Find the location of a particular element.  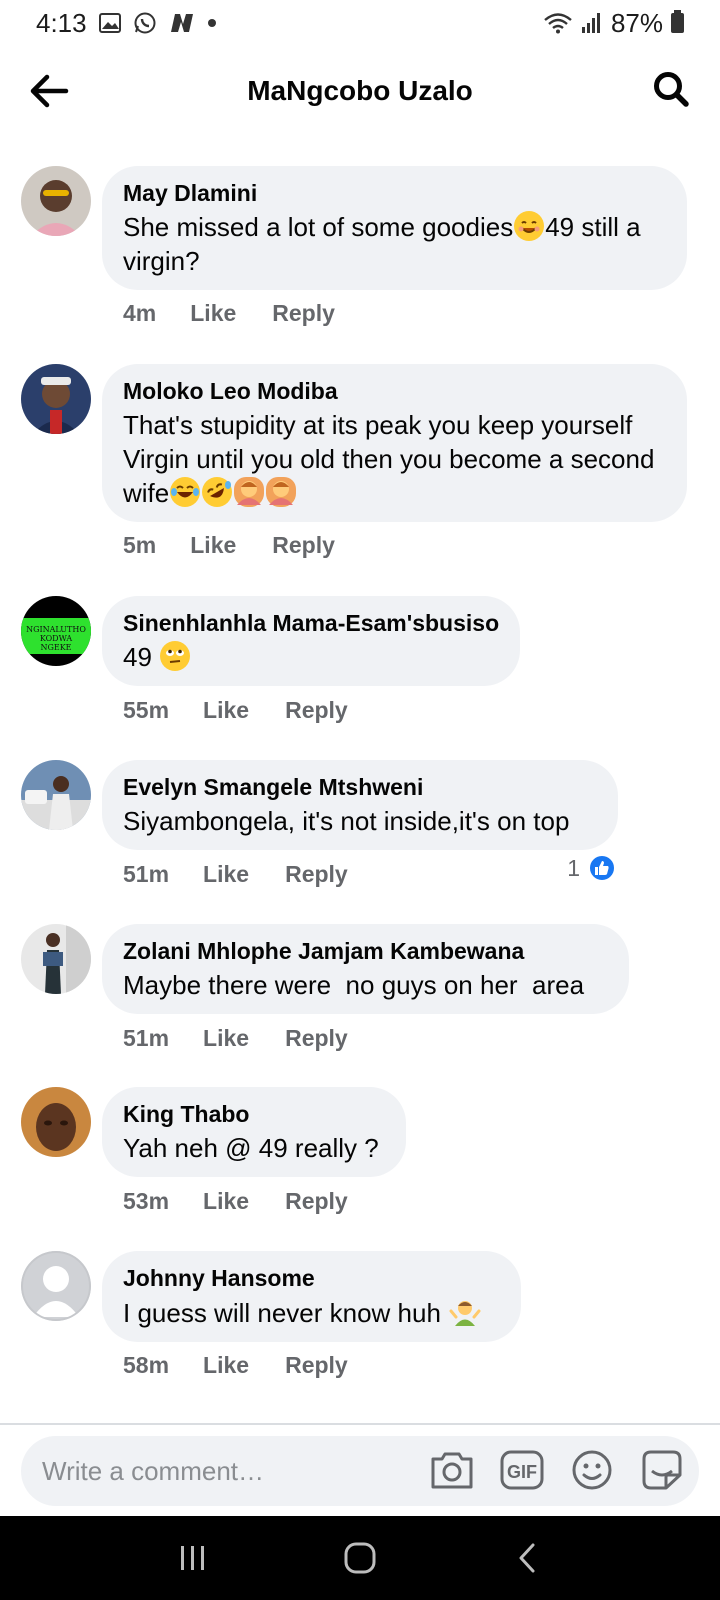

comment-text: Maybe there were no guys on her area is located at coordinates (354, 985).